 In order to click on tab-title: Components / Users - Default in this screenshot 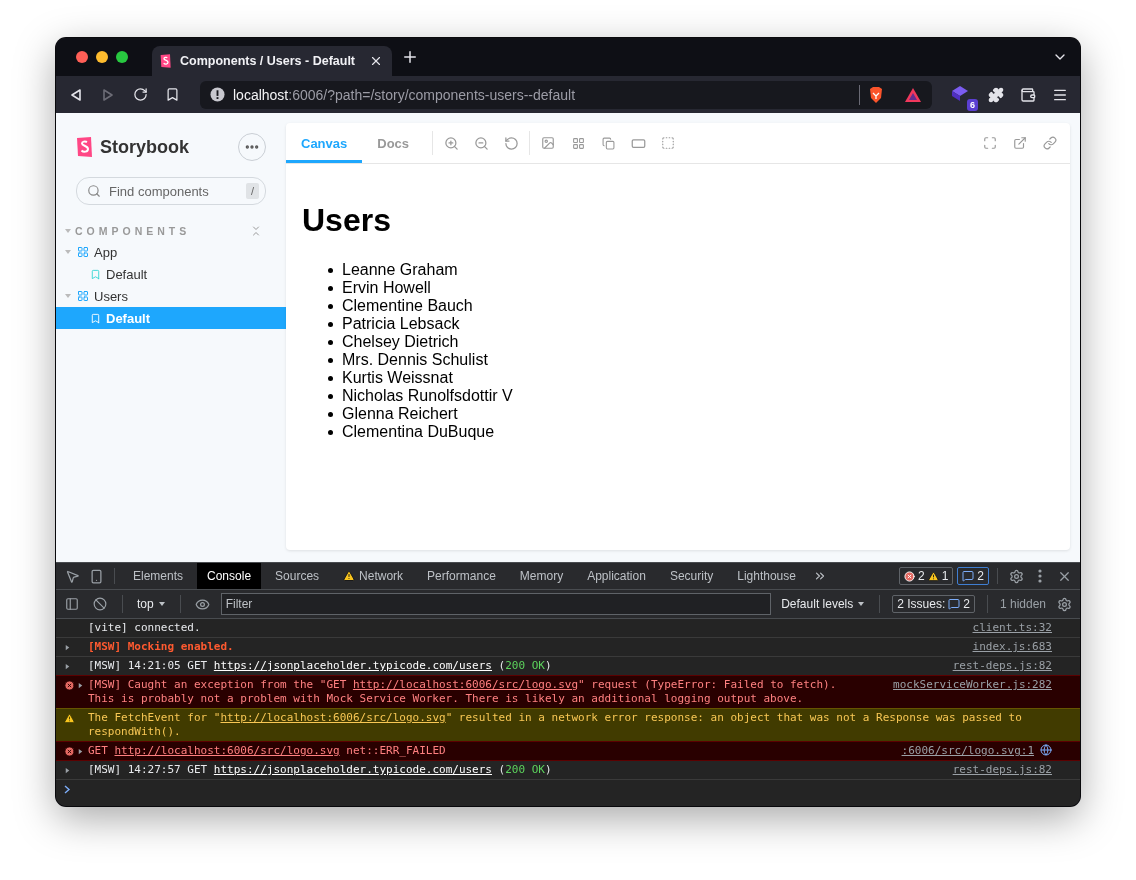, I will do `click(268, 61)`.